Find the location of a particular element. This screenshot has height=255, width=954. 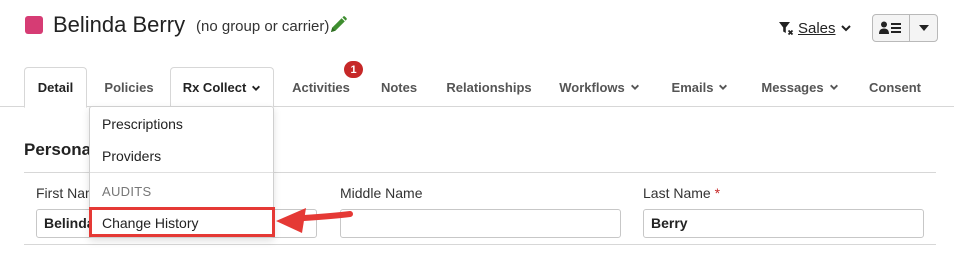

tab-label: Emails is located at coordinates (692, 87).